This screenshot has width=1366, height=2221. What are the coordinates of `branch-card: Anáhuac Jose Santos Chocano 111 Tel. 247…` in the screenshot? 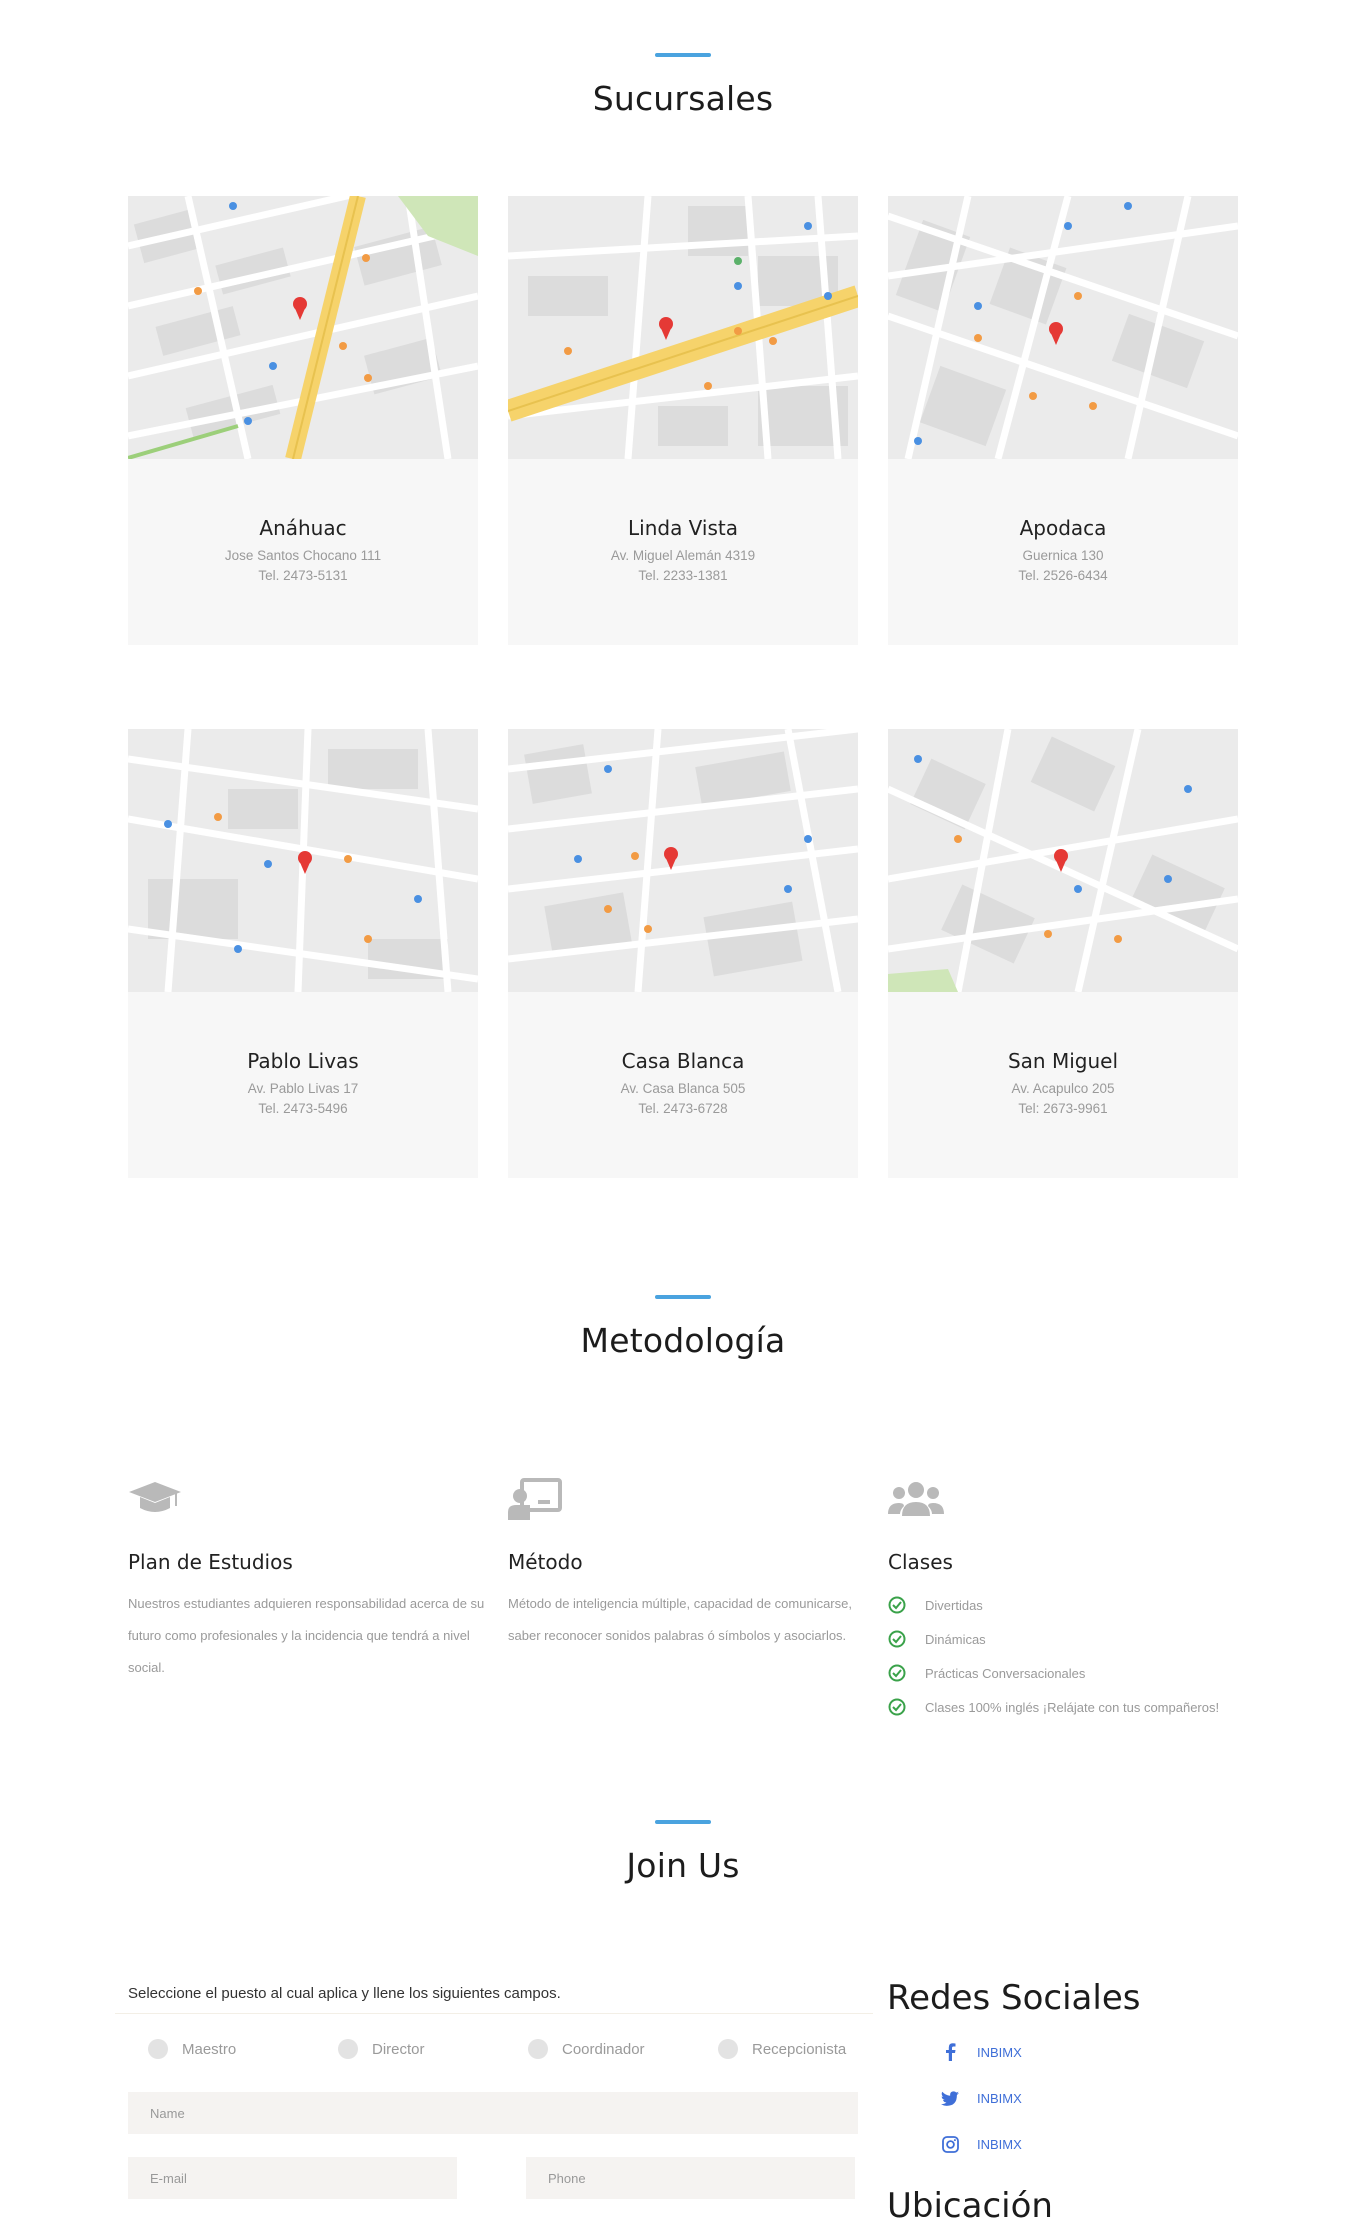 It's located at (303, 420).